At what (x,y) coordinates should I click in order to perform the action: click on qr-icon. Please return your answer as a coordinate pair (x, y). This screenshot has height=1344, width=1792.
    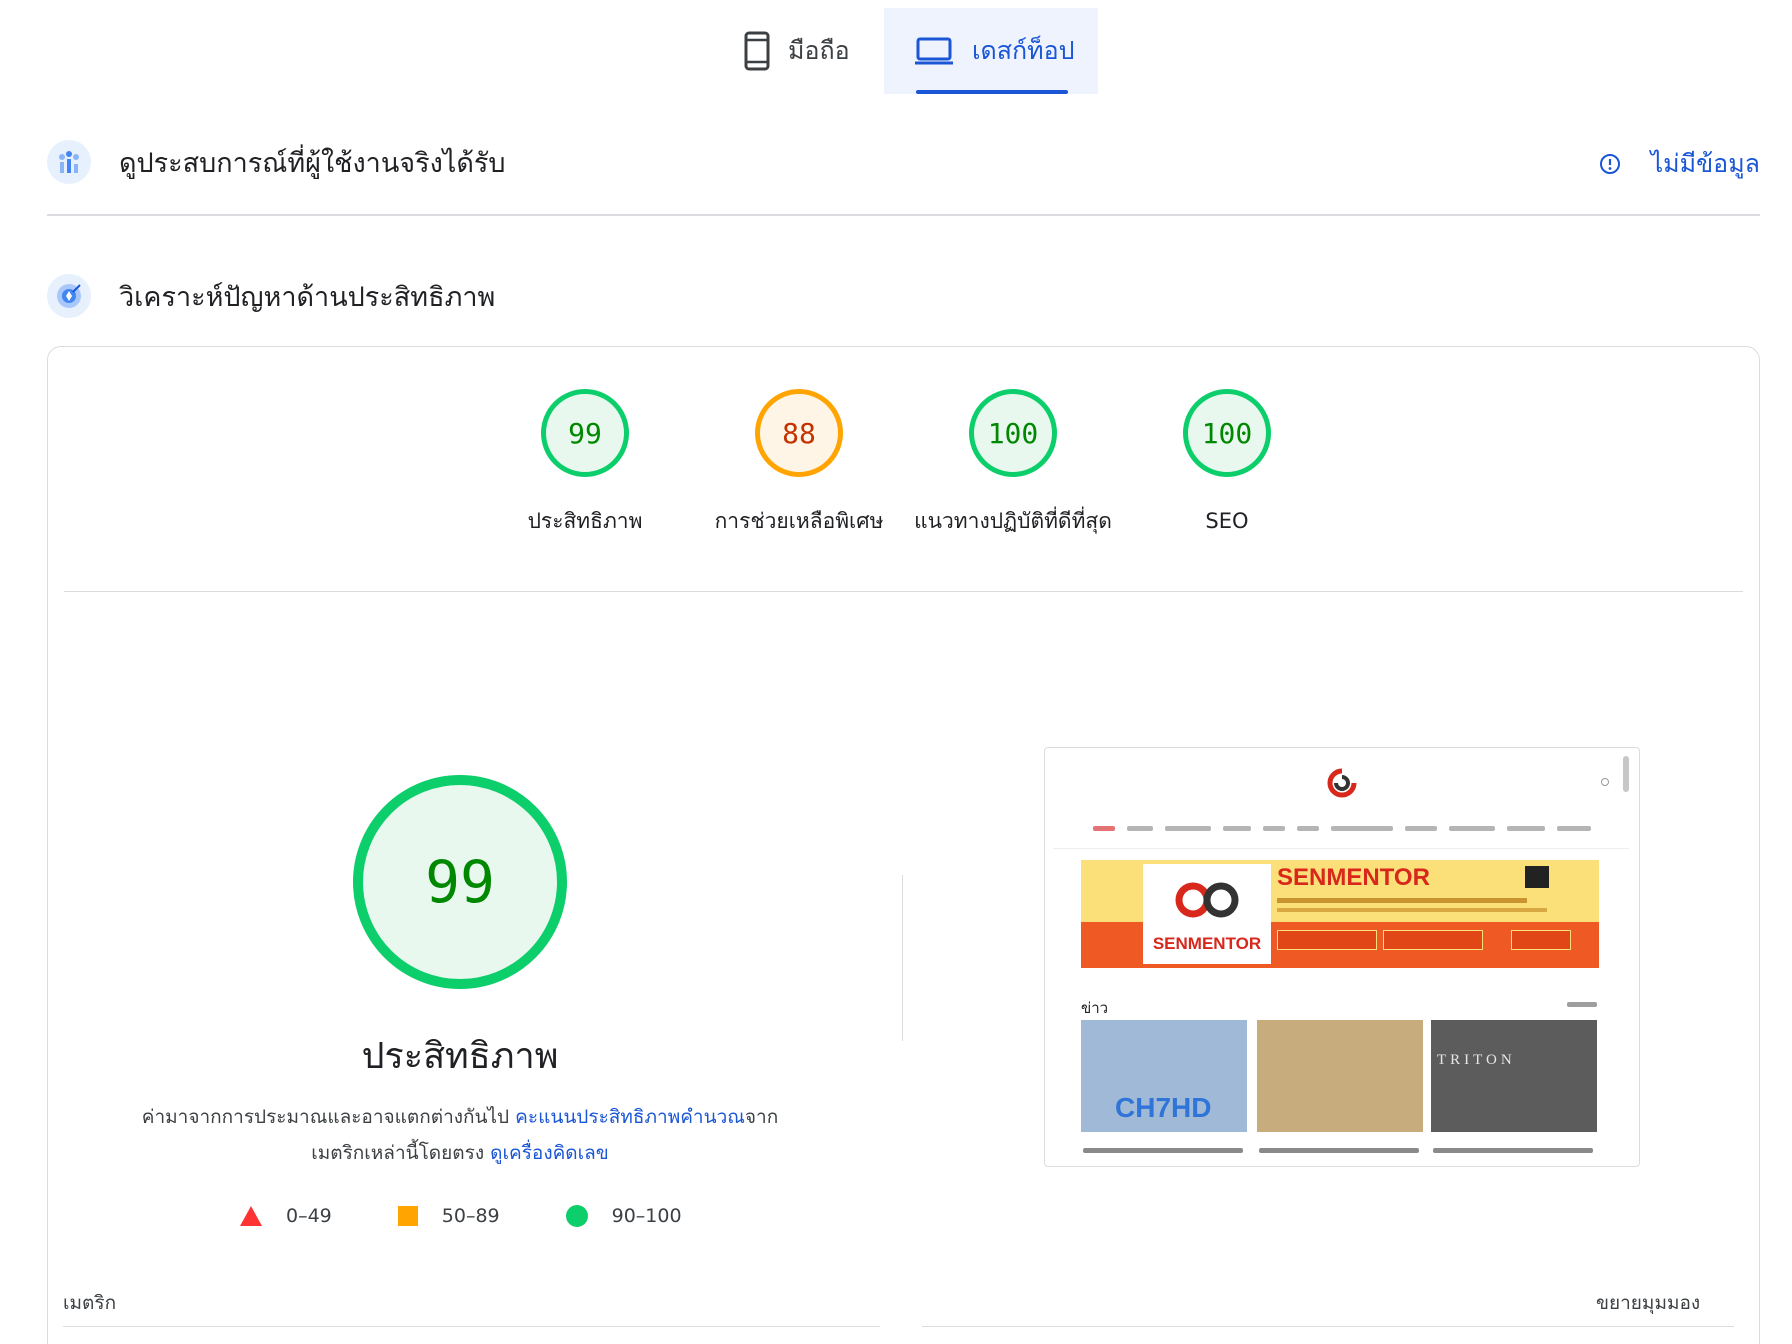
    Looking at the image, I should click on (1537, 877).